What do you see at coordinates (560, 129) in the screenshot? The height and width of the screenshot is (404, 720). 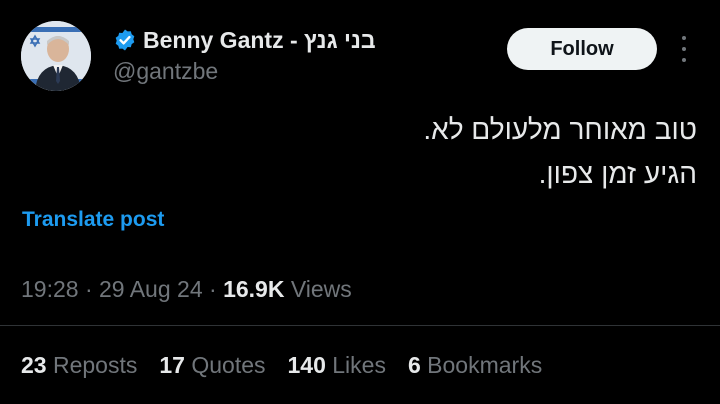 I see `post-line: טוב מאוחר מלעולם לא.` at bounding box center [560, 129].